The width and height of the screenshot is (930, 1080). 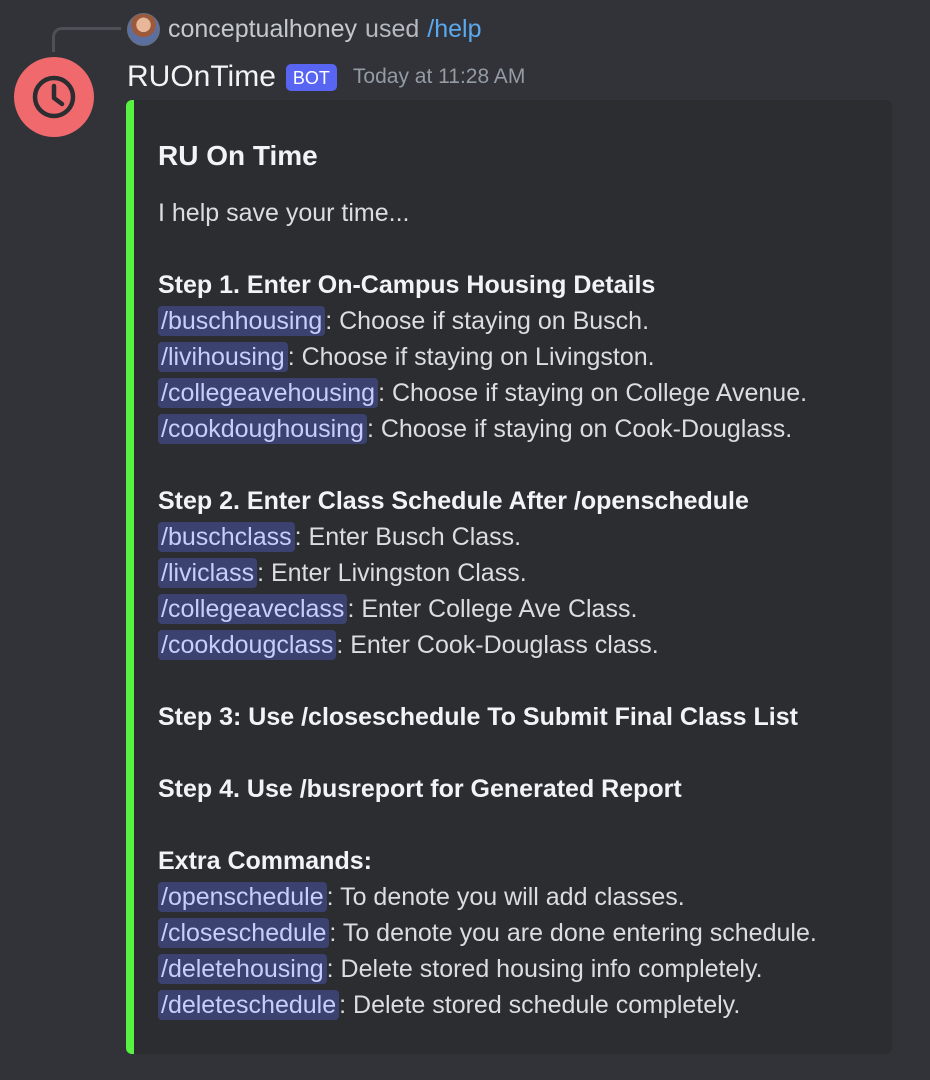 What do you see at coordinates (226, 537) in the screenshot?
I see `command-mention: /buschclass` at bounding box center [226, 537].